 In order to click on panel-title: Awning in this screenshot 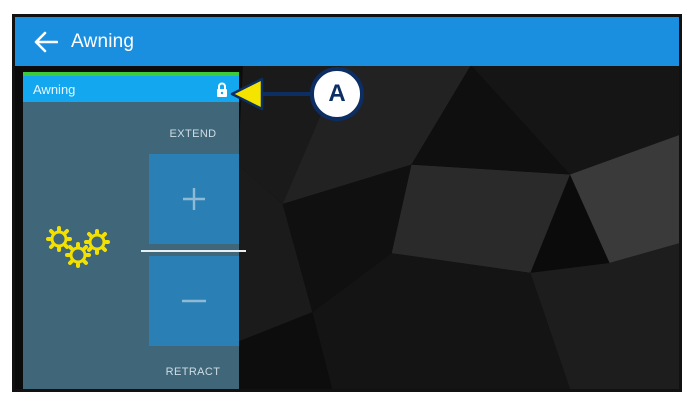, I will do `click(54, 89)`.